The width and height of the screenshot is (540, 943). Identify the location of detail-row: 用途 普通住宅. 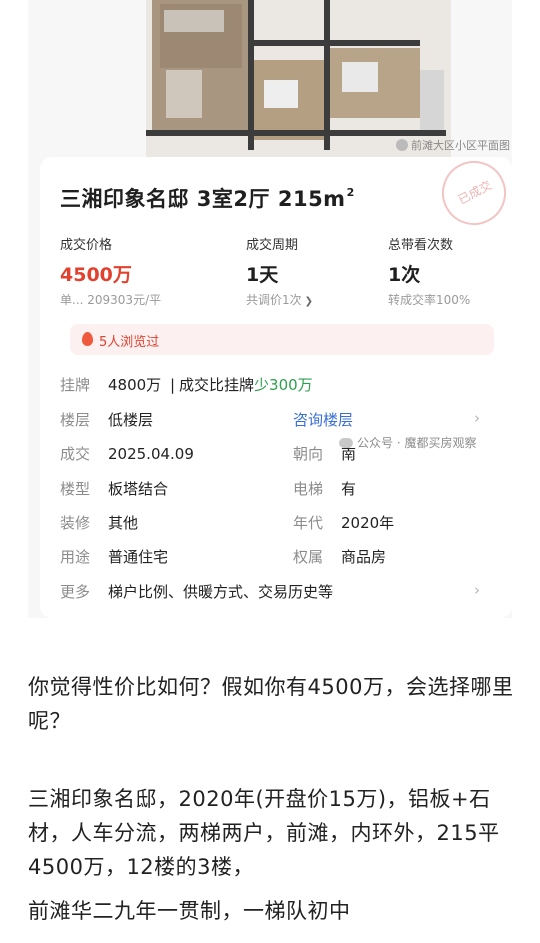
(114, 556).